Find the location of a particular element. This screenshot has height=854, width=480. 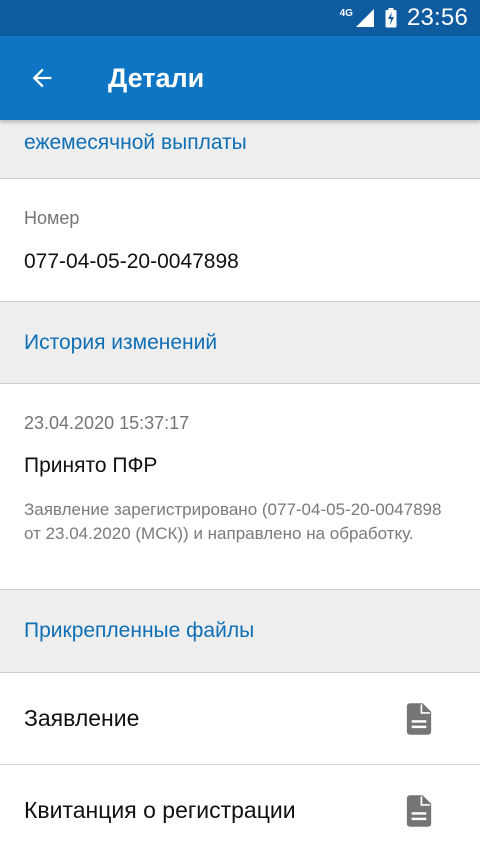

signal-icon is located at coordinates (364, 18).